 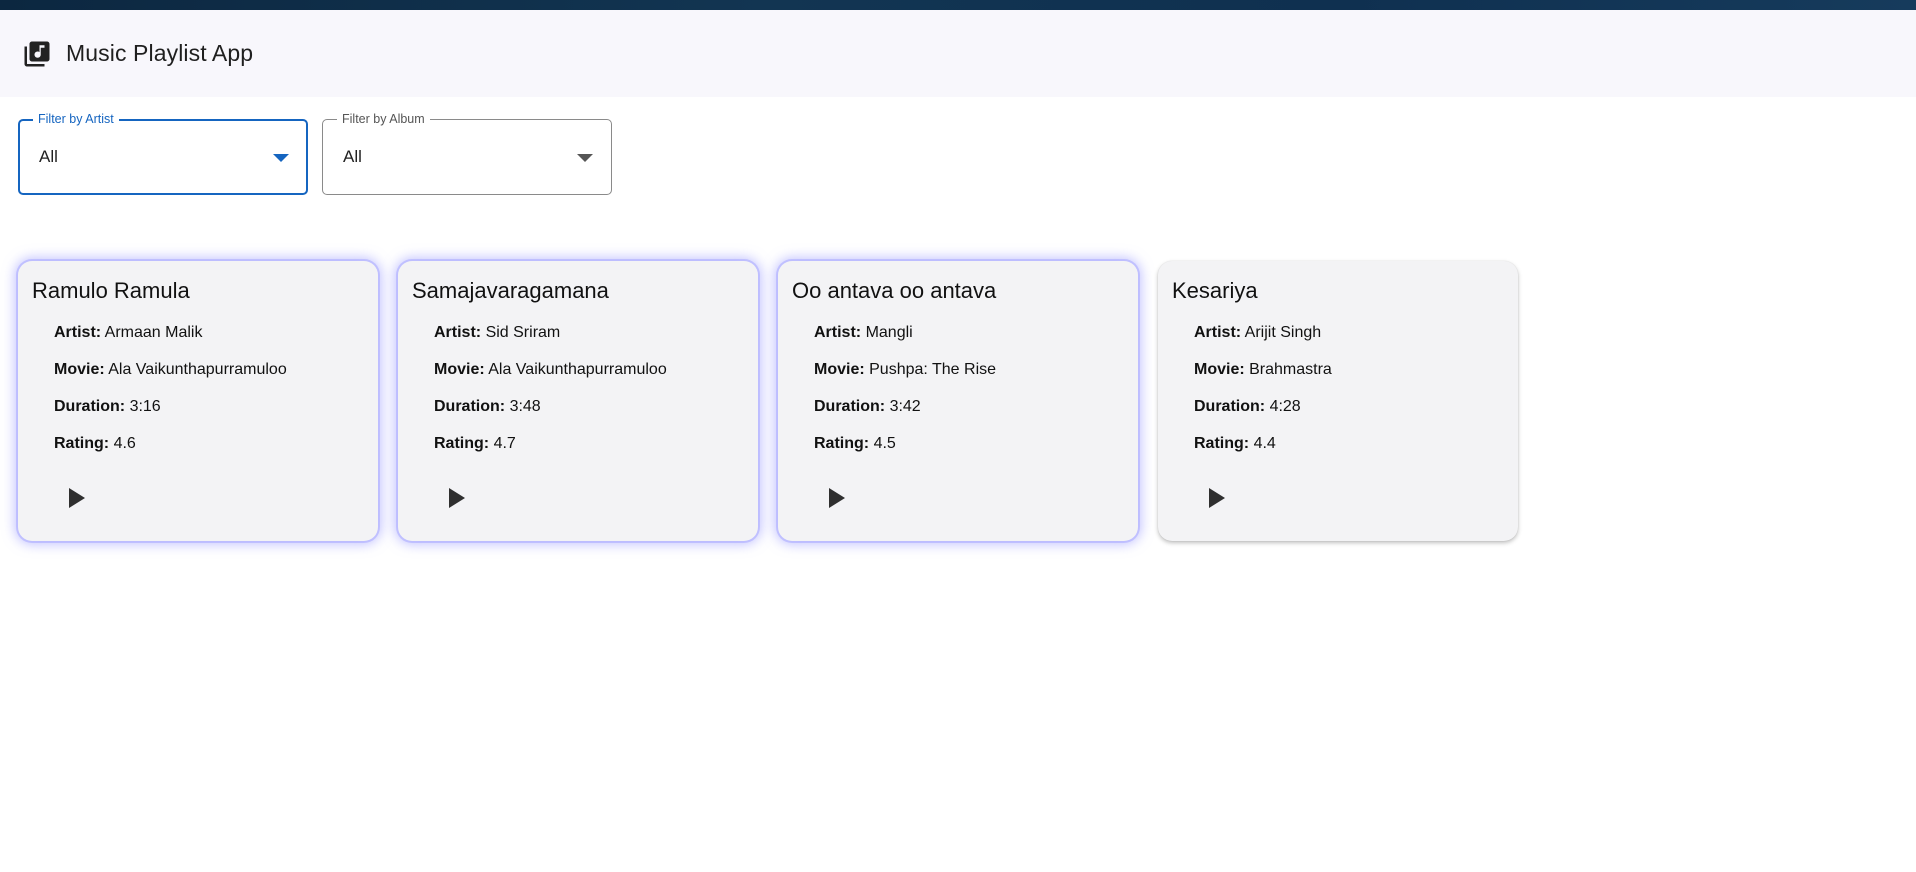 I want to click on song-rating-row: Rating: 4.7, so click(x=589, y=444).